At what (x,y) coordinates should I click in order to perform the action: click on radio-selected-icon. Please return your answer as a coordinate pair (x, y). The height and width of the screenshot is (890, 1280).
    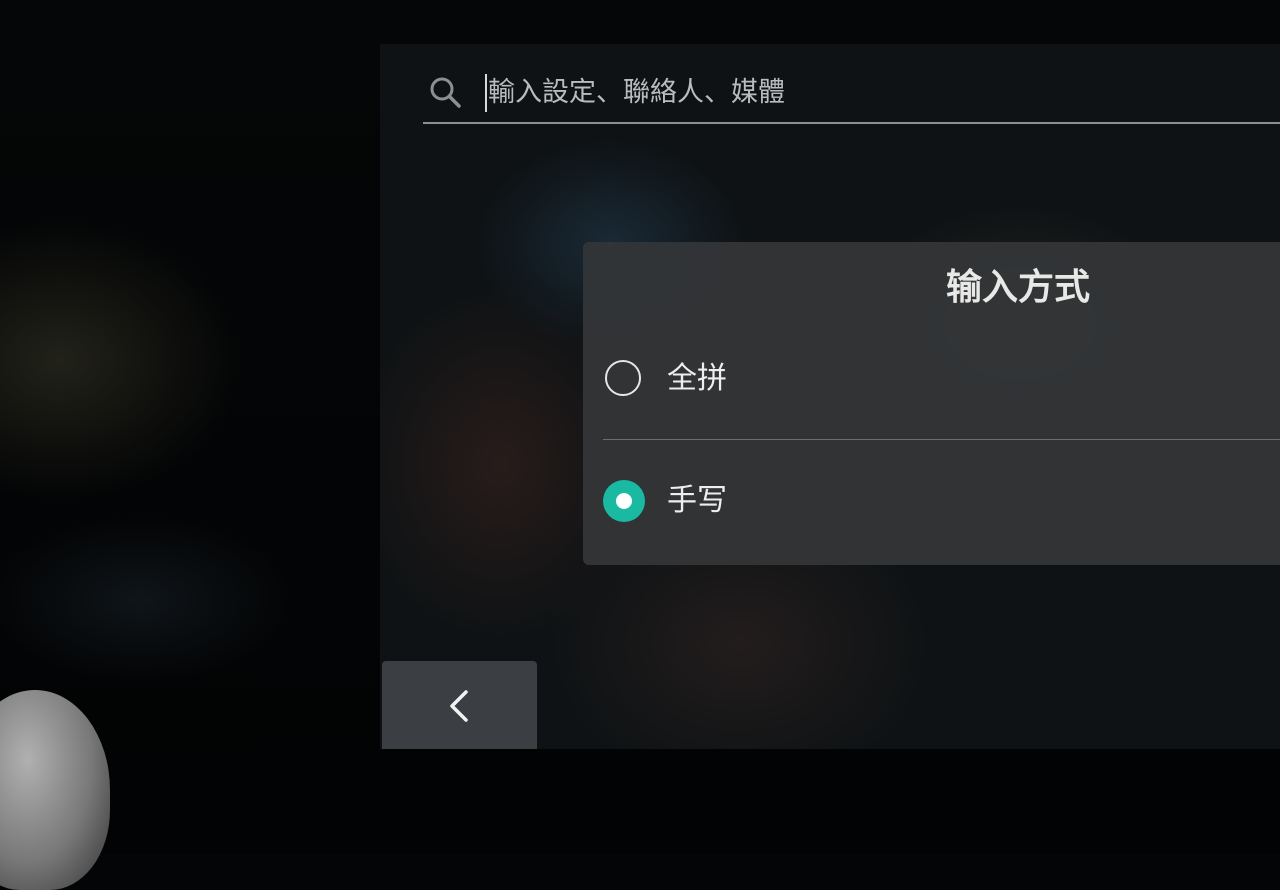
    Looking at the image, I should click on (624, 501).